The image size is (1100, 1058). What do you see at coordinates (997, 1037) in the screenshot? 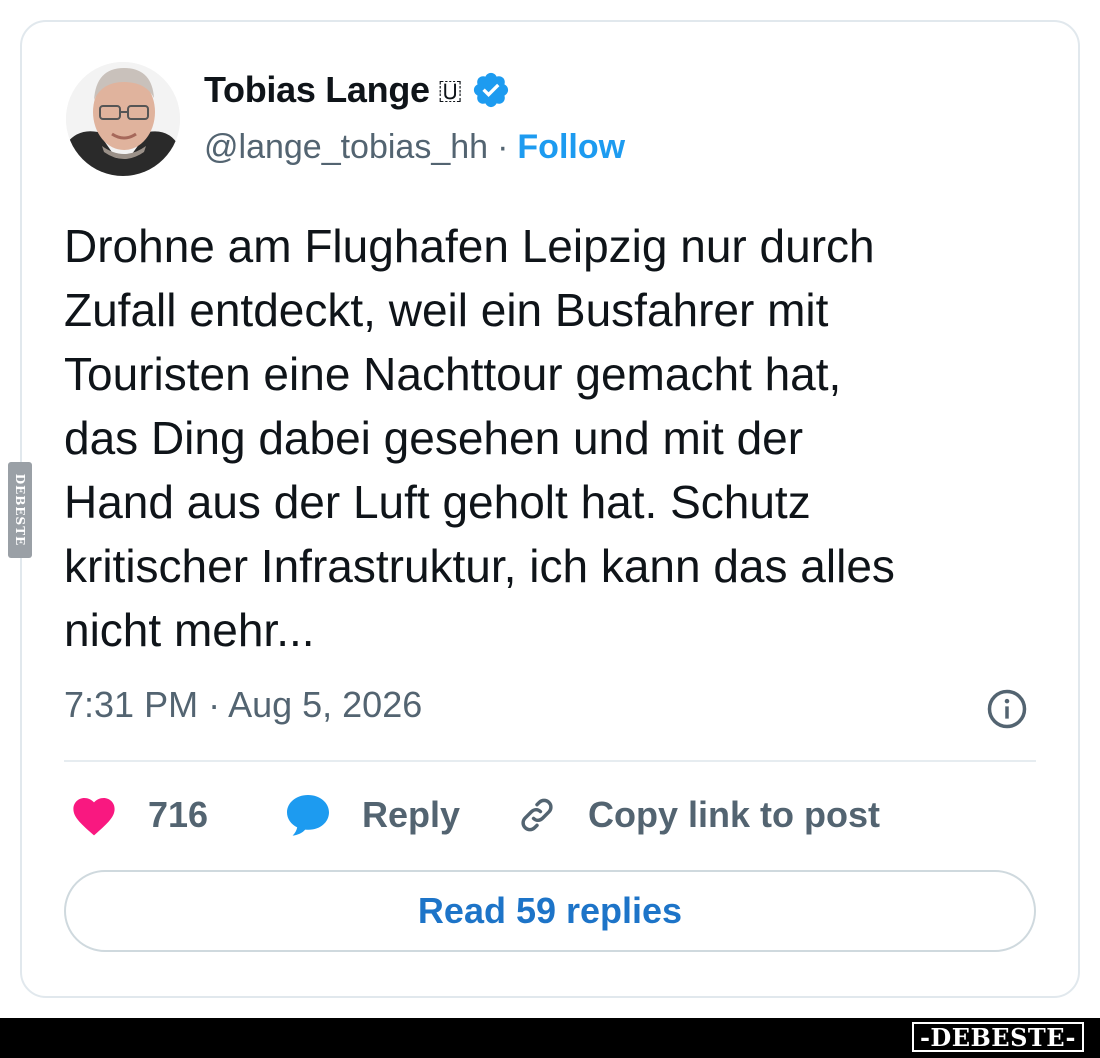
I see `footer-watermark-logo: -DEBESTE-` at bounding box center [997, 1037].